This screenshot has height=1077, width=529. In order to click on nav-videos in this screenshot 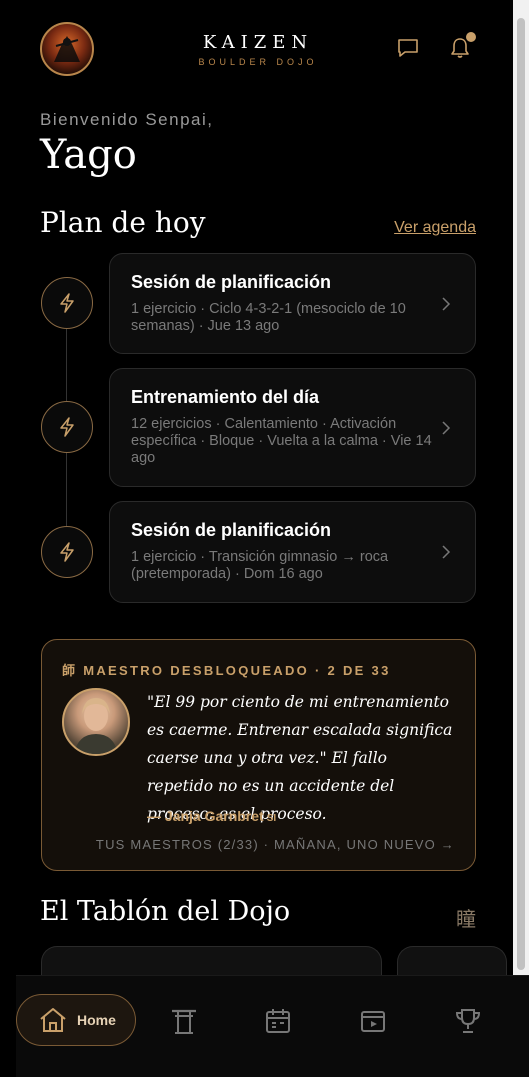, I will do `click(373, 1021)`.